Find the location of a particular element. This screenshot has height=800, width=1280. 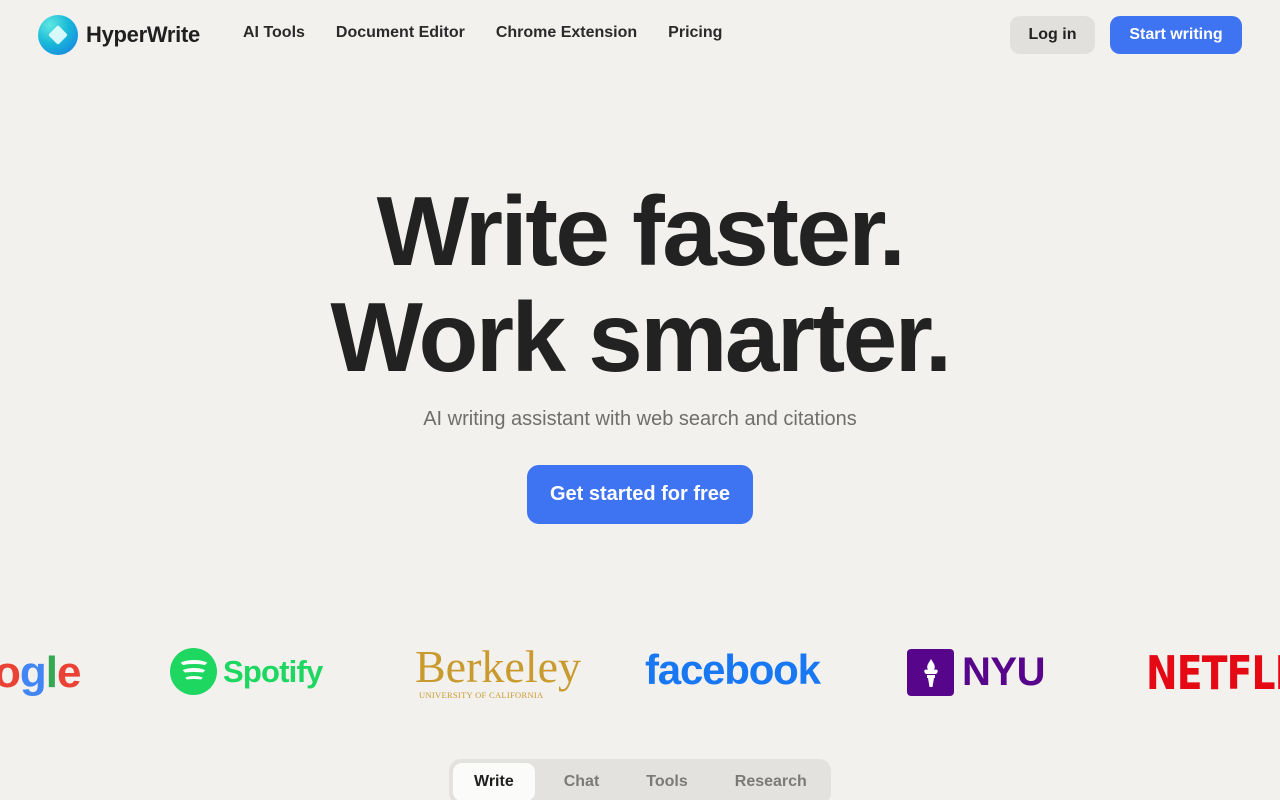

brand-logo-link: HyperWrite is located at coordinates (119, 35).